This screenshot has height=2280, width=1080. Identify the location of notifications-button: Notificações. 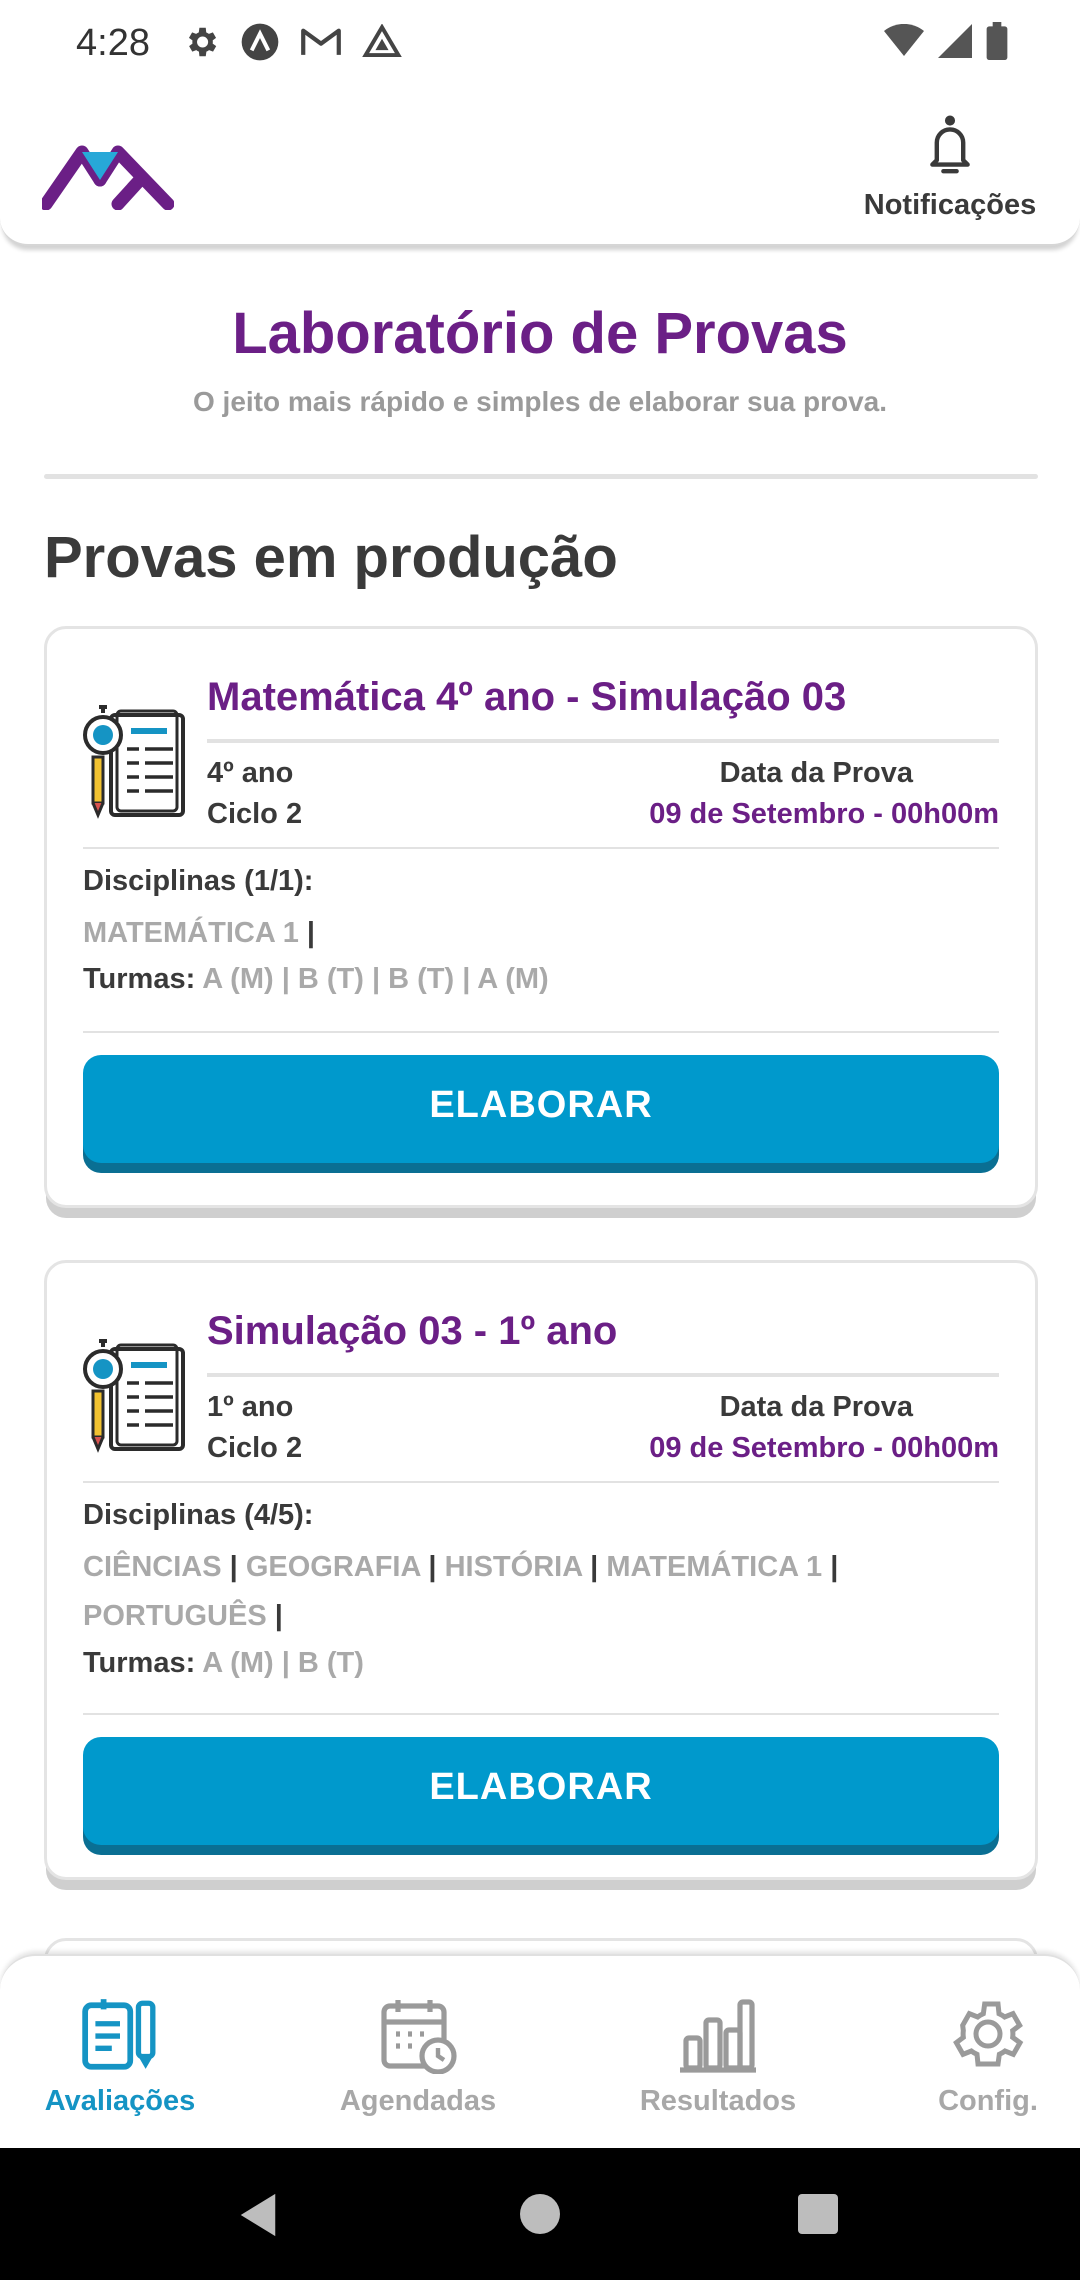
(950, 168).